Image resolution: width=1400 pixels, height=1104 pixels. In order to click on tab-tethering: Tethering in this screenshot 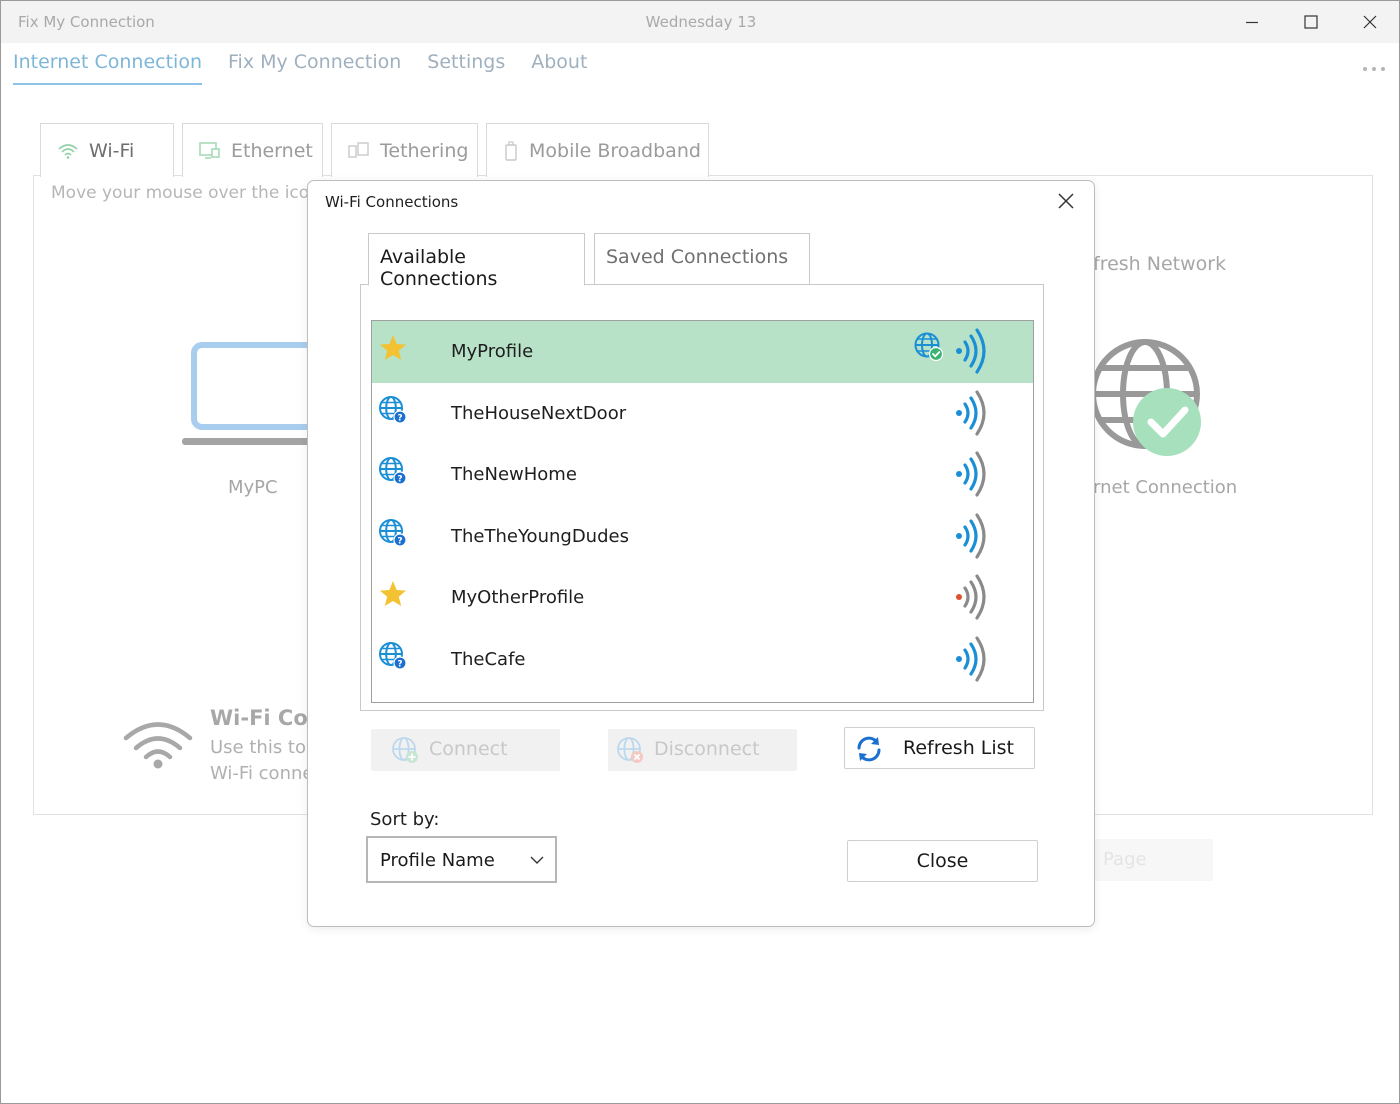, I will do `click(404, 150)`.